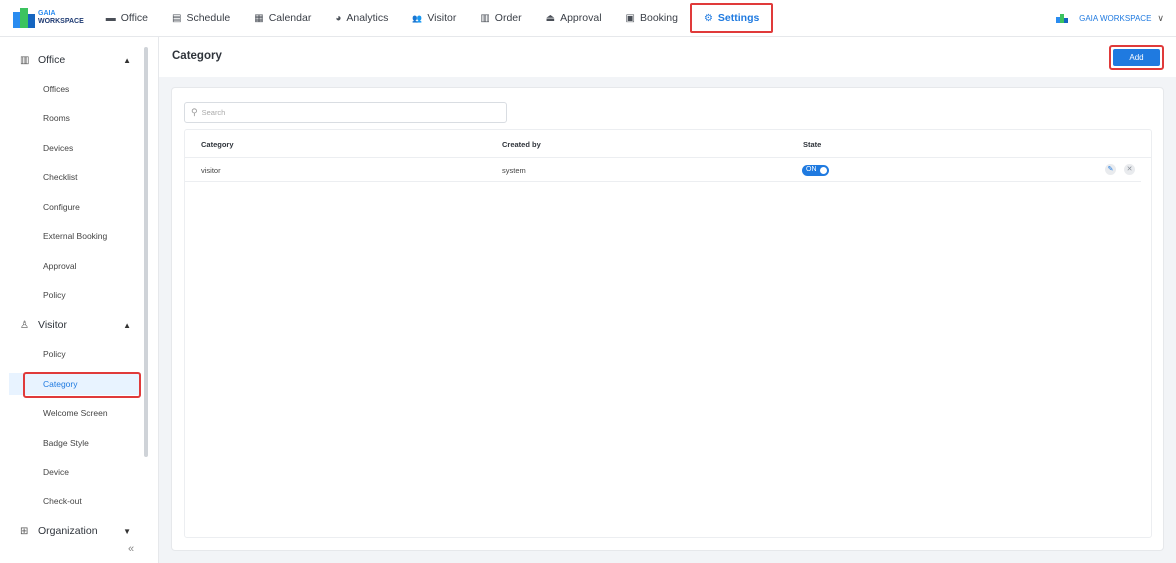 The height and width of the screenshot is (563, 1176). I want to click on cell-category: visitor, so click(211, 170).